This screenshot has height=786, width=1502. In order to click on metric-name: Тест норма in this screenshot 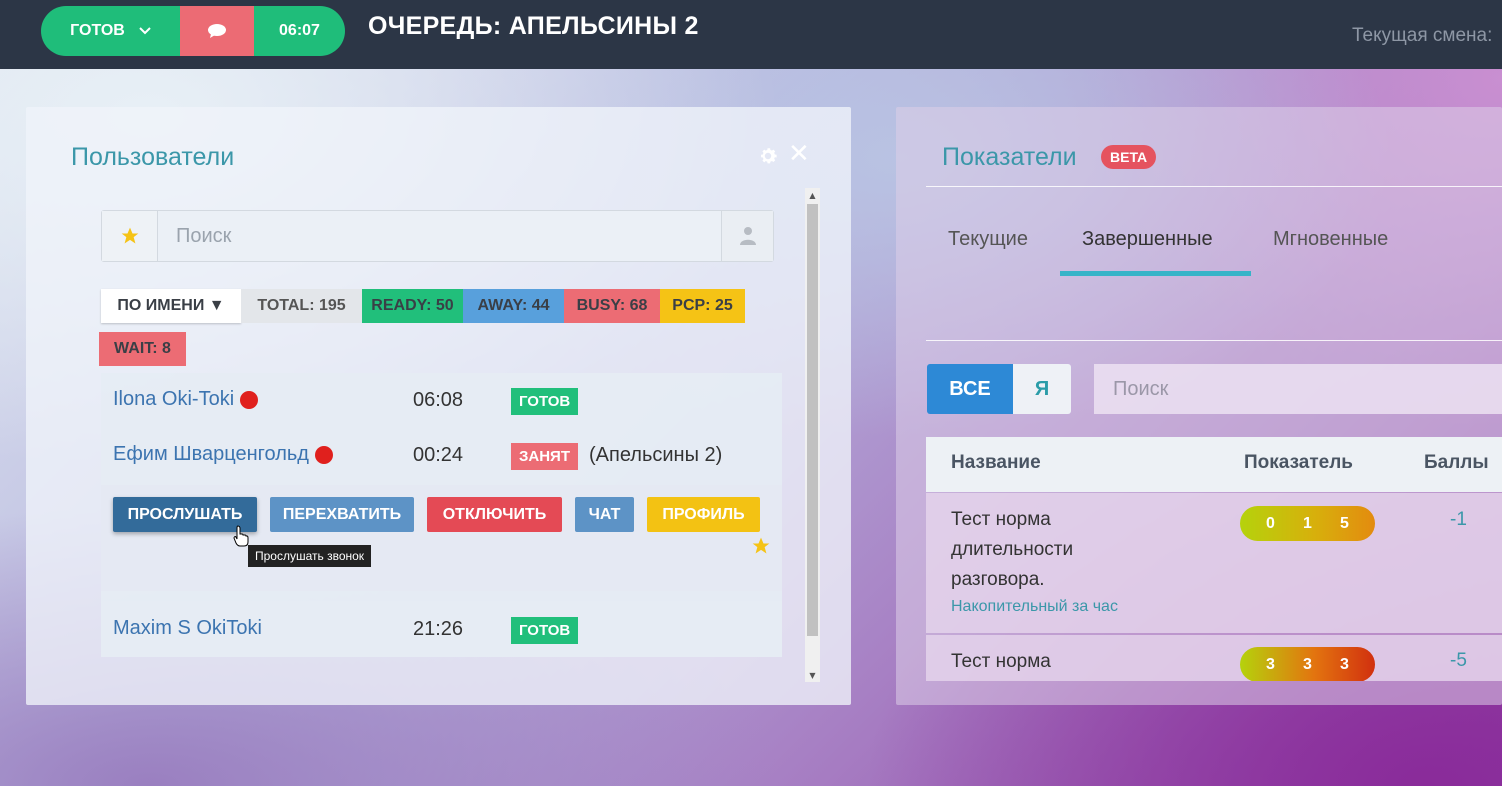, I will do `click(1001, 661)`.